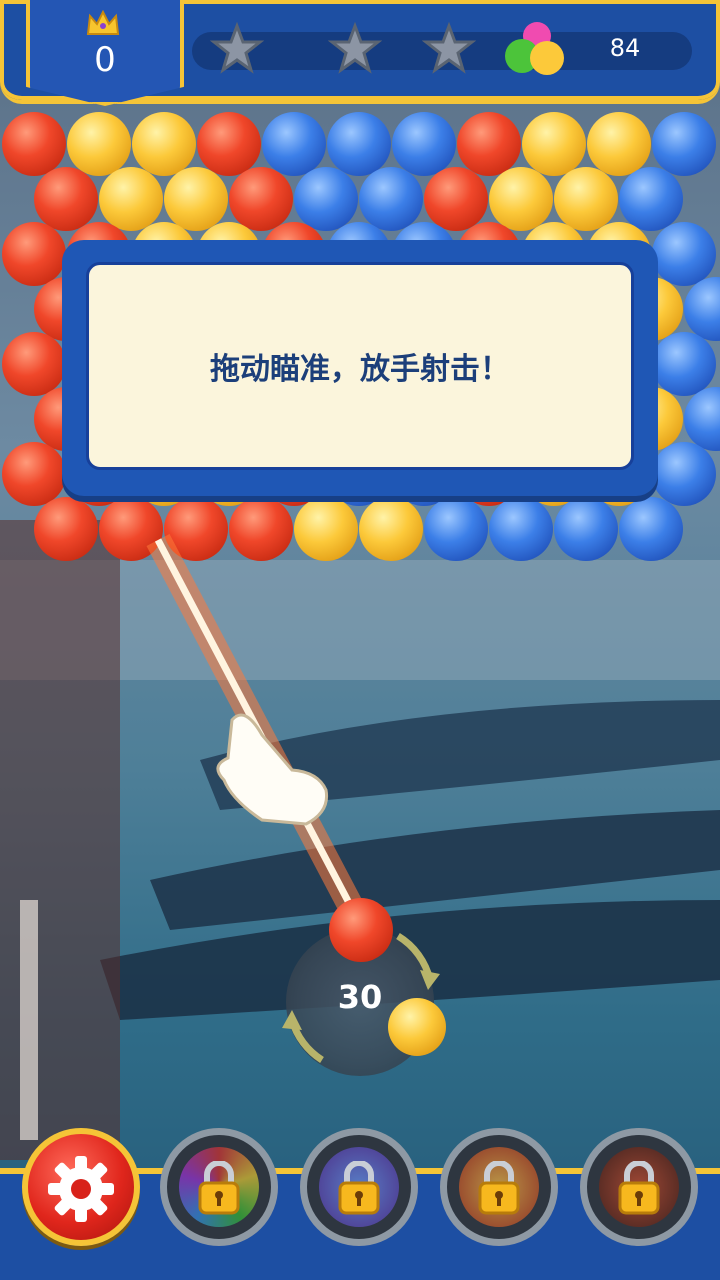 This screenshot has width=720, height=1280. I want to click on booster-color, so click(359, 1187).